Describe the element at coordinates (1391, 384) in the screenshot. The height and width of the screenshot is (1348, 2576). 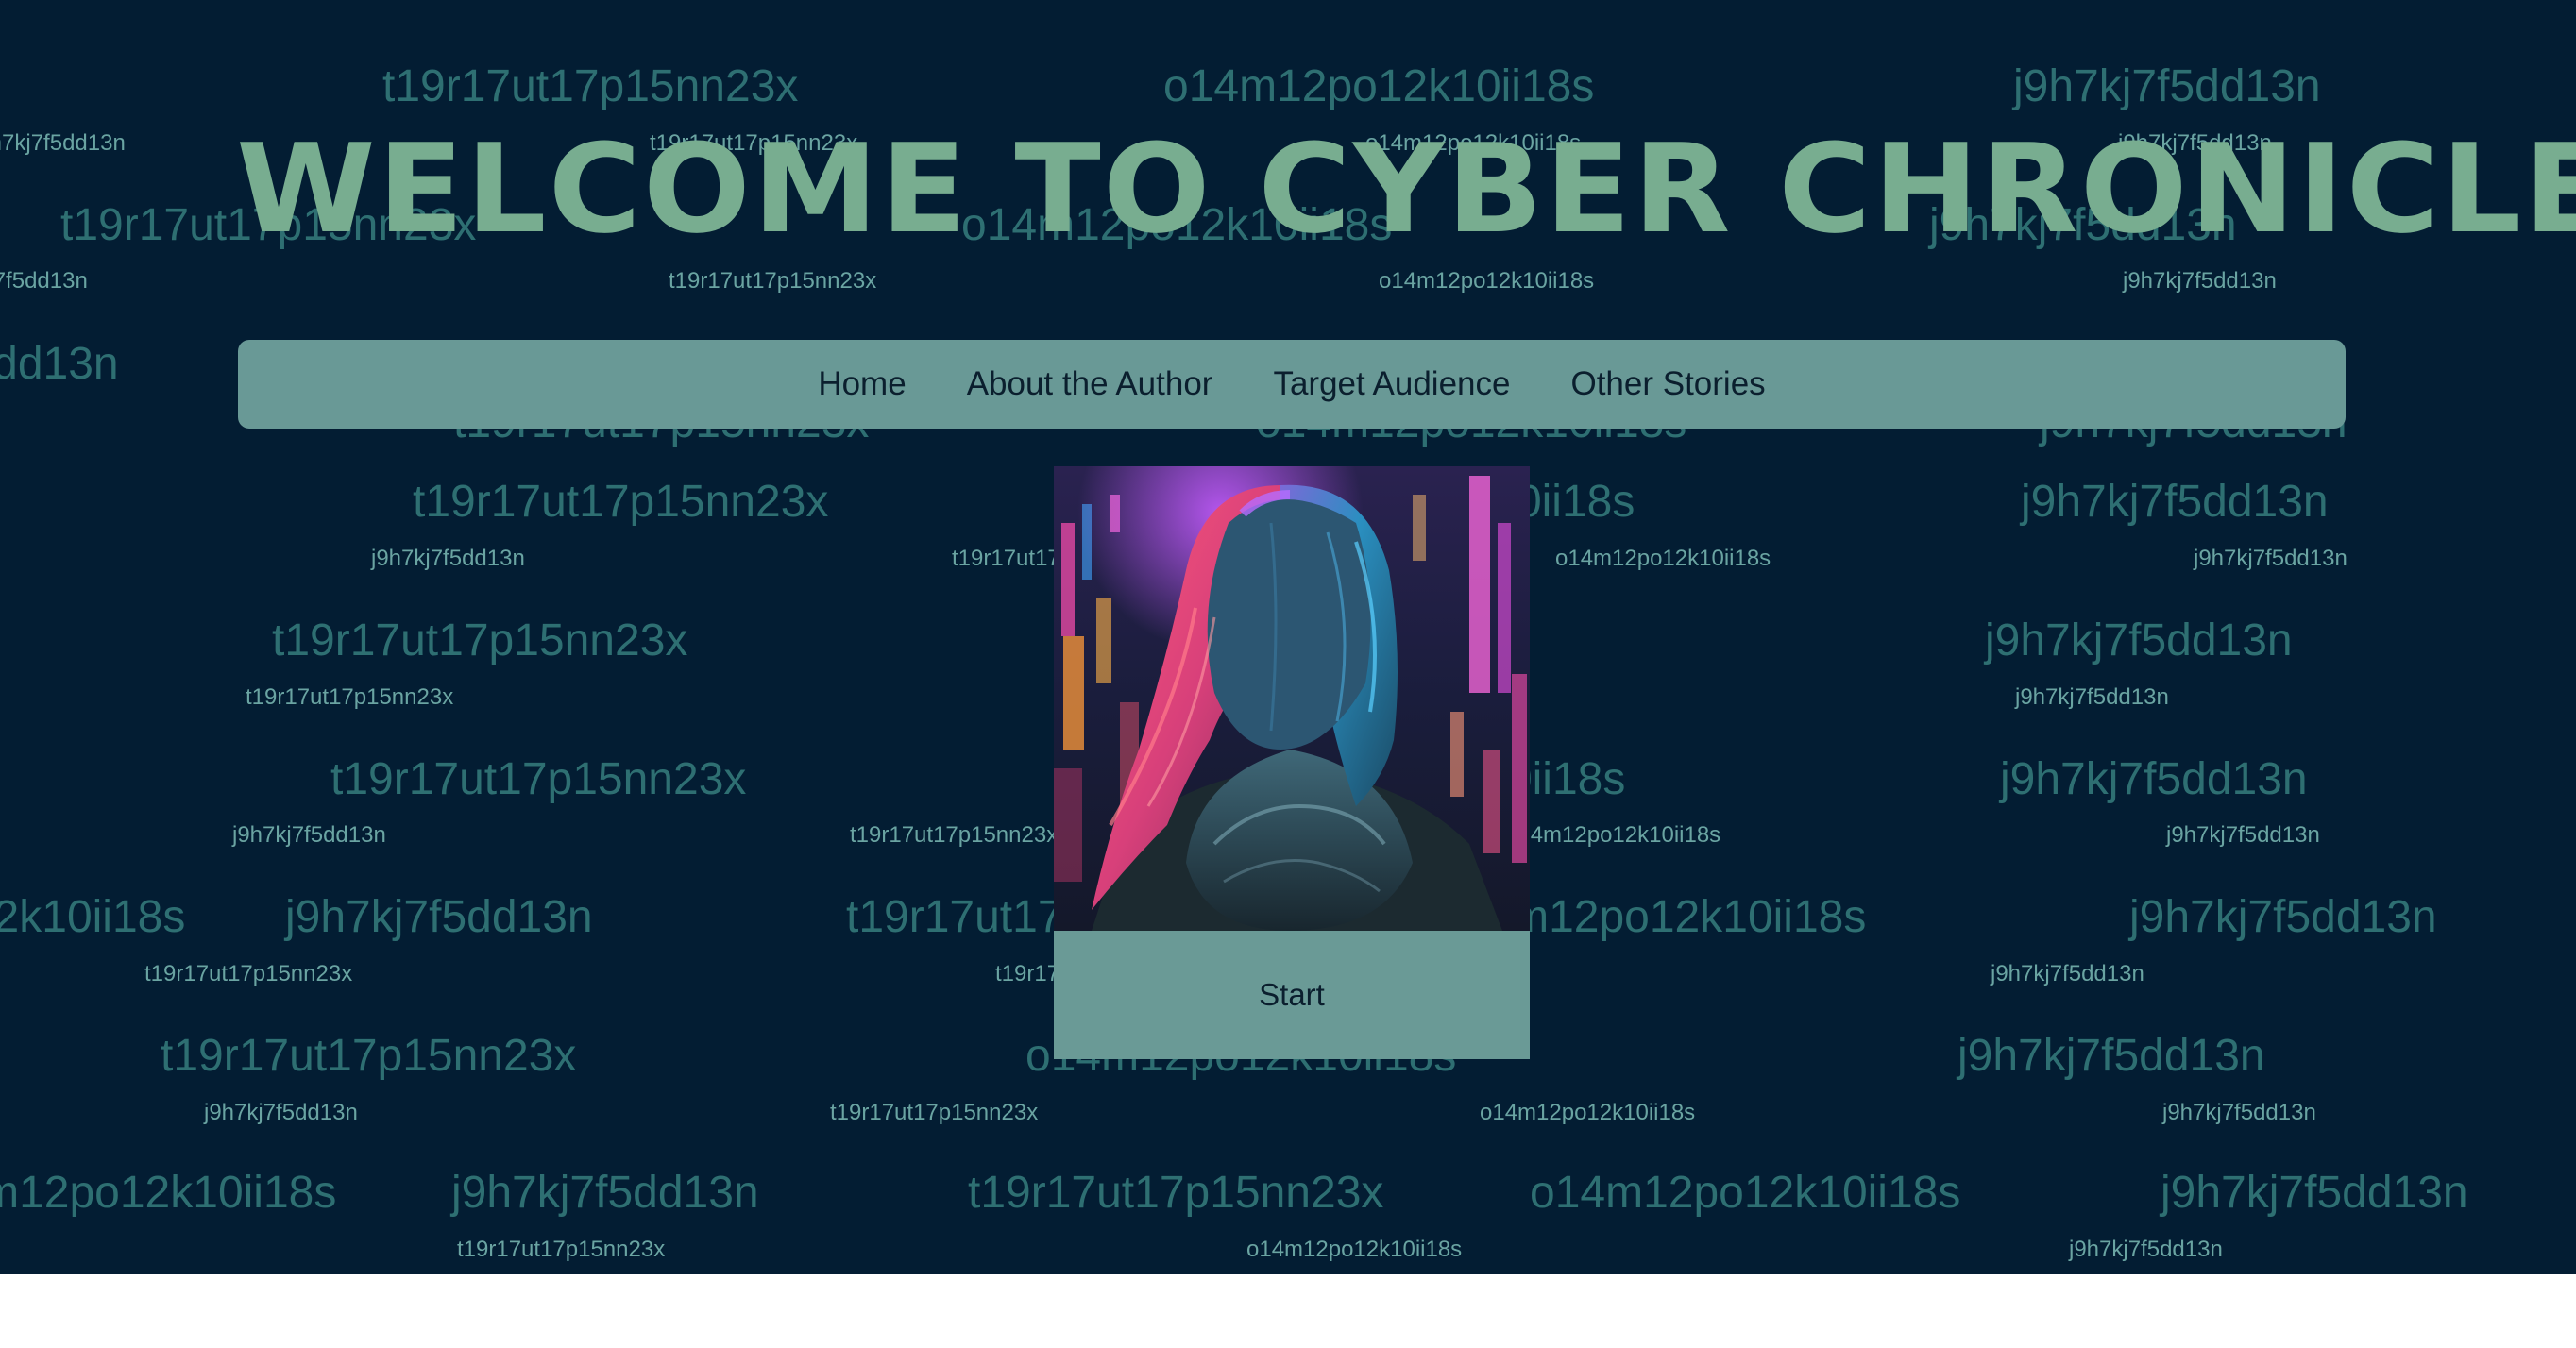
I see `nav-link-target-audience: Target Audience` at that location.